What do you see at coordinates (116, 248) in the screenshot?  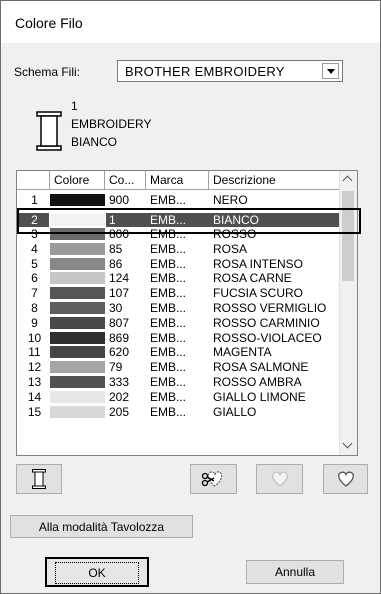 I see `thread-code: 85` at bounding box center [116, 248].